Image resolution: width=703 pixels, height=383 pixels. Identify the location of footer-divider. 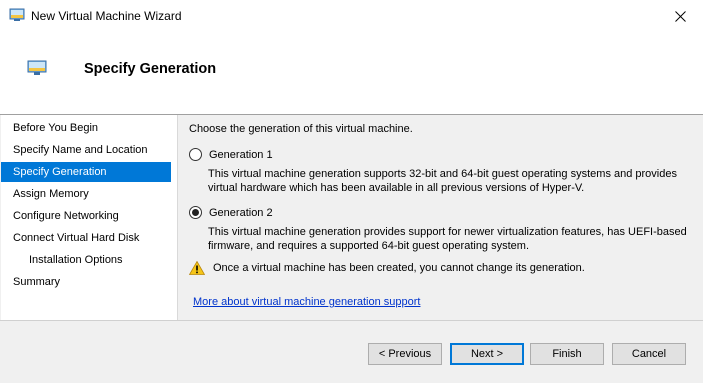
(351, 320).